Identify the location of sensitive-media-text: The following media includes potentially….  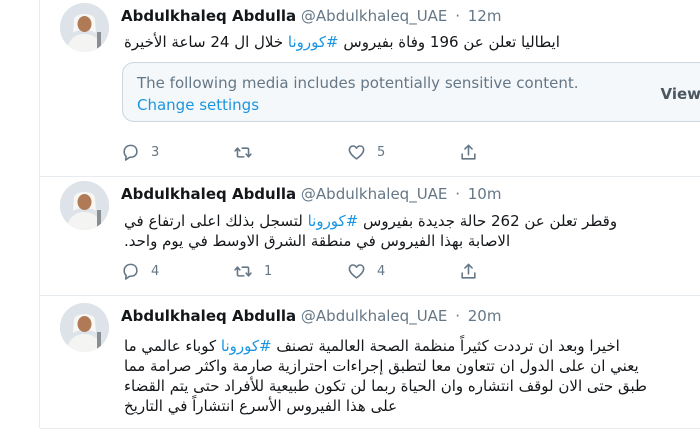
(358, 83).